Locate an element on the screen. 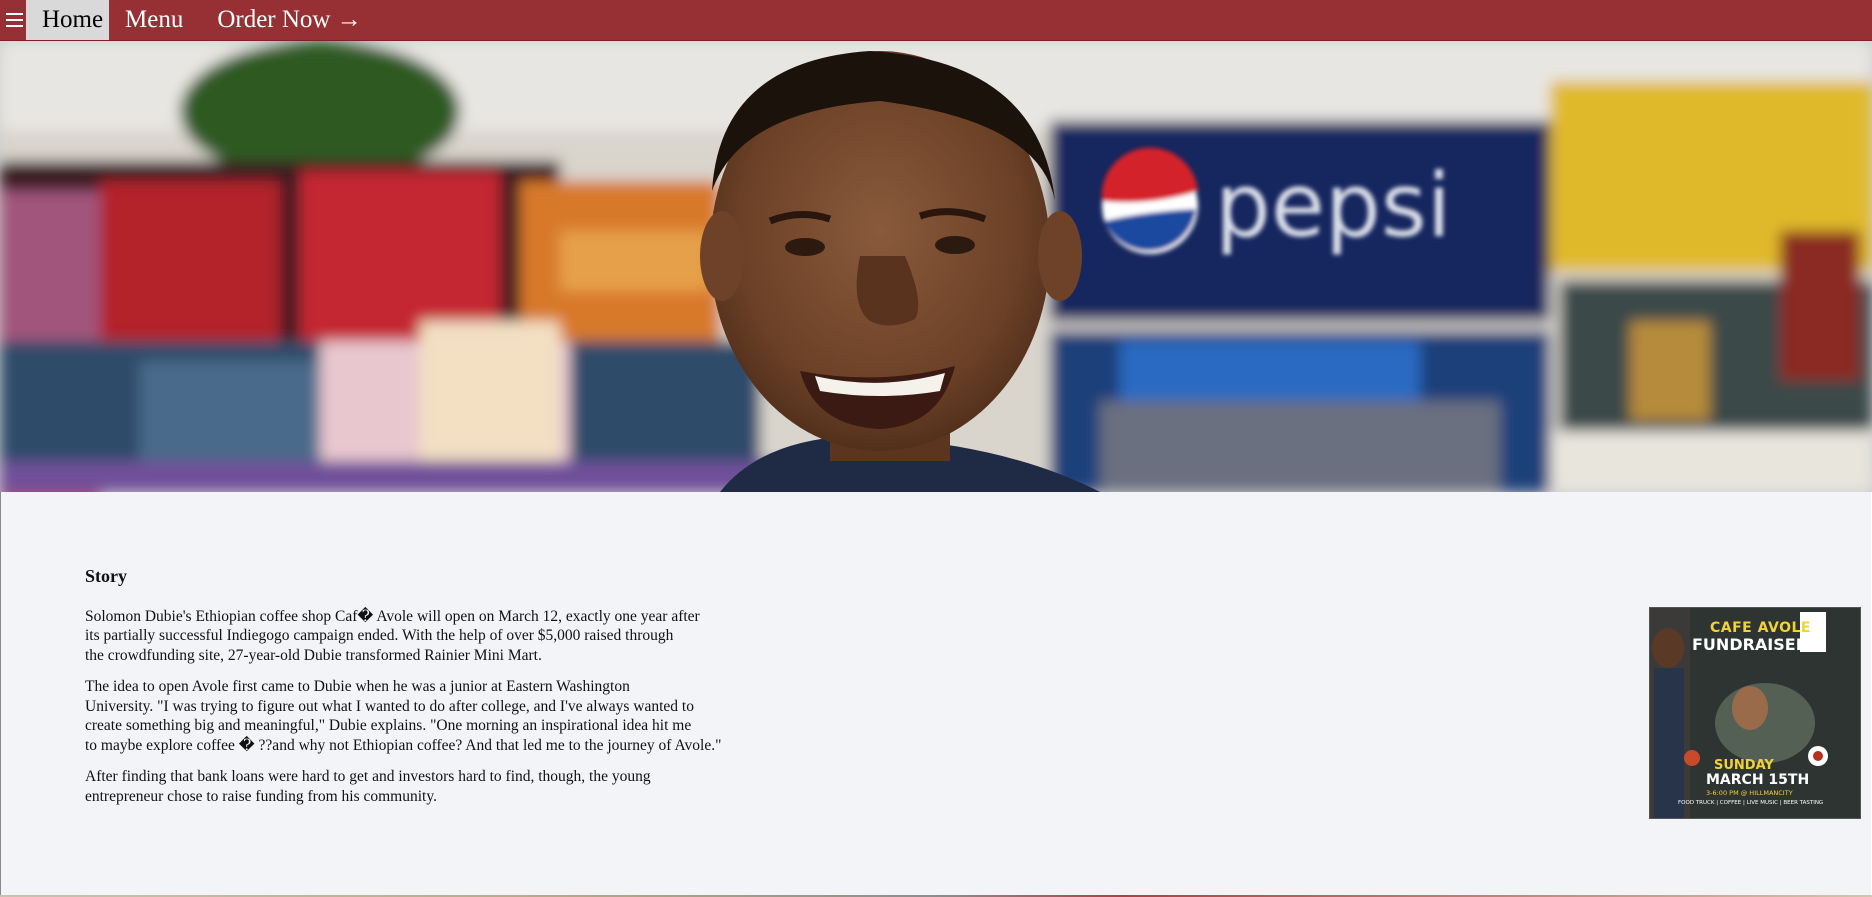 This screenshot has width=1872, height=897. story-heading: Story is located at coordinates (106, 576).